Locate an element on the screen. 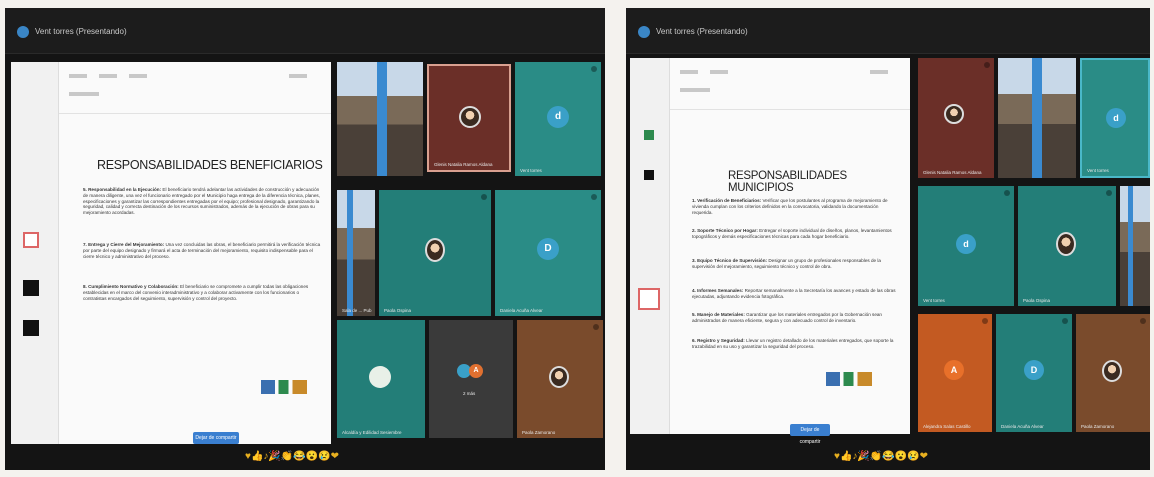 The image size is (1154, 477). item-heading: 7. Entrega y Cierre del Mejoramiento: is located at coordinates (124, 244).